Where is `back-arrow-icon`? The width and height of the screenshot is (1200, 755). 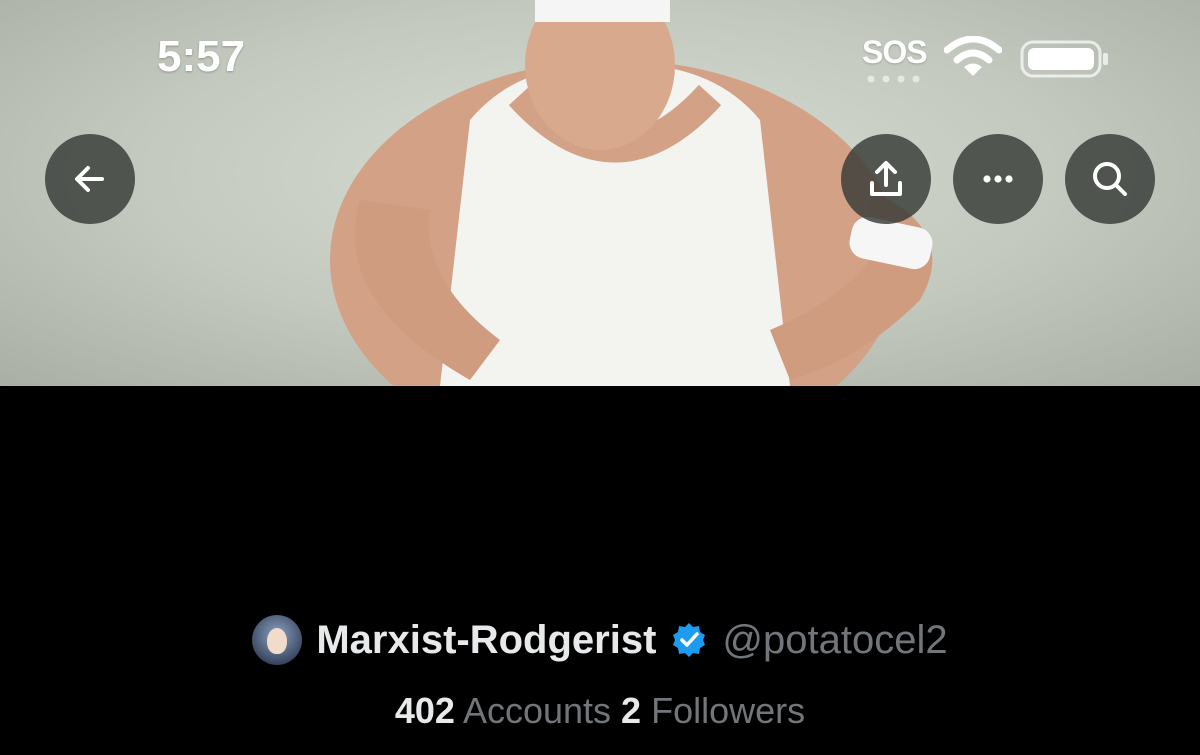
back-arrow-icon is located at coordinates (89, 179).